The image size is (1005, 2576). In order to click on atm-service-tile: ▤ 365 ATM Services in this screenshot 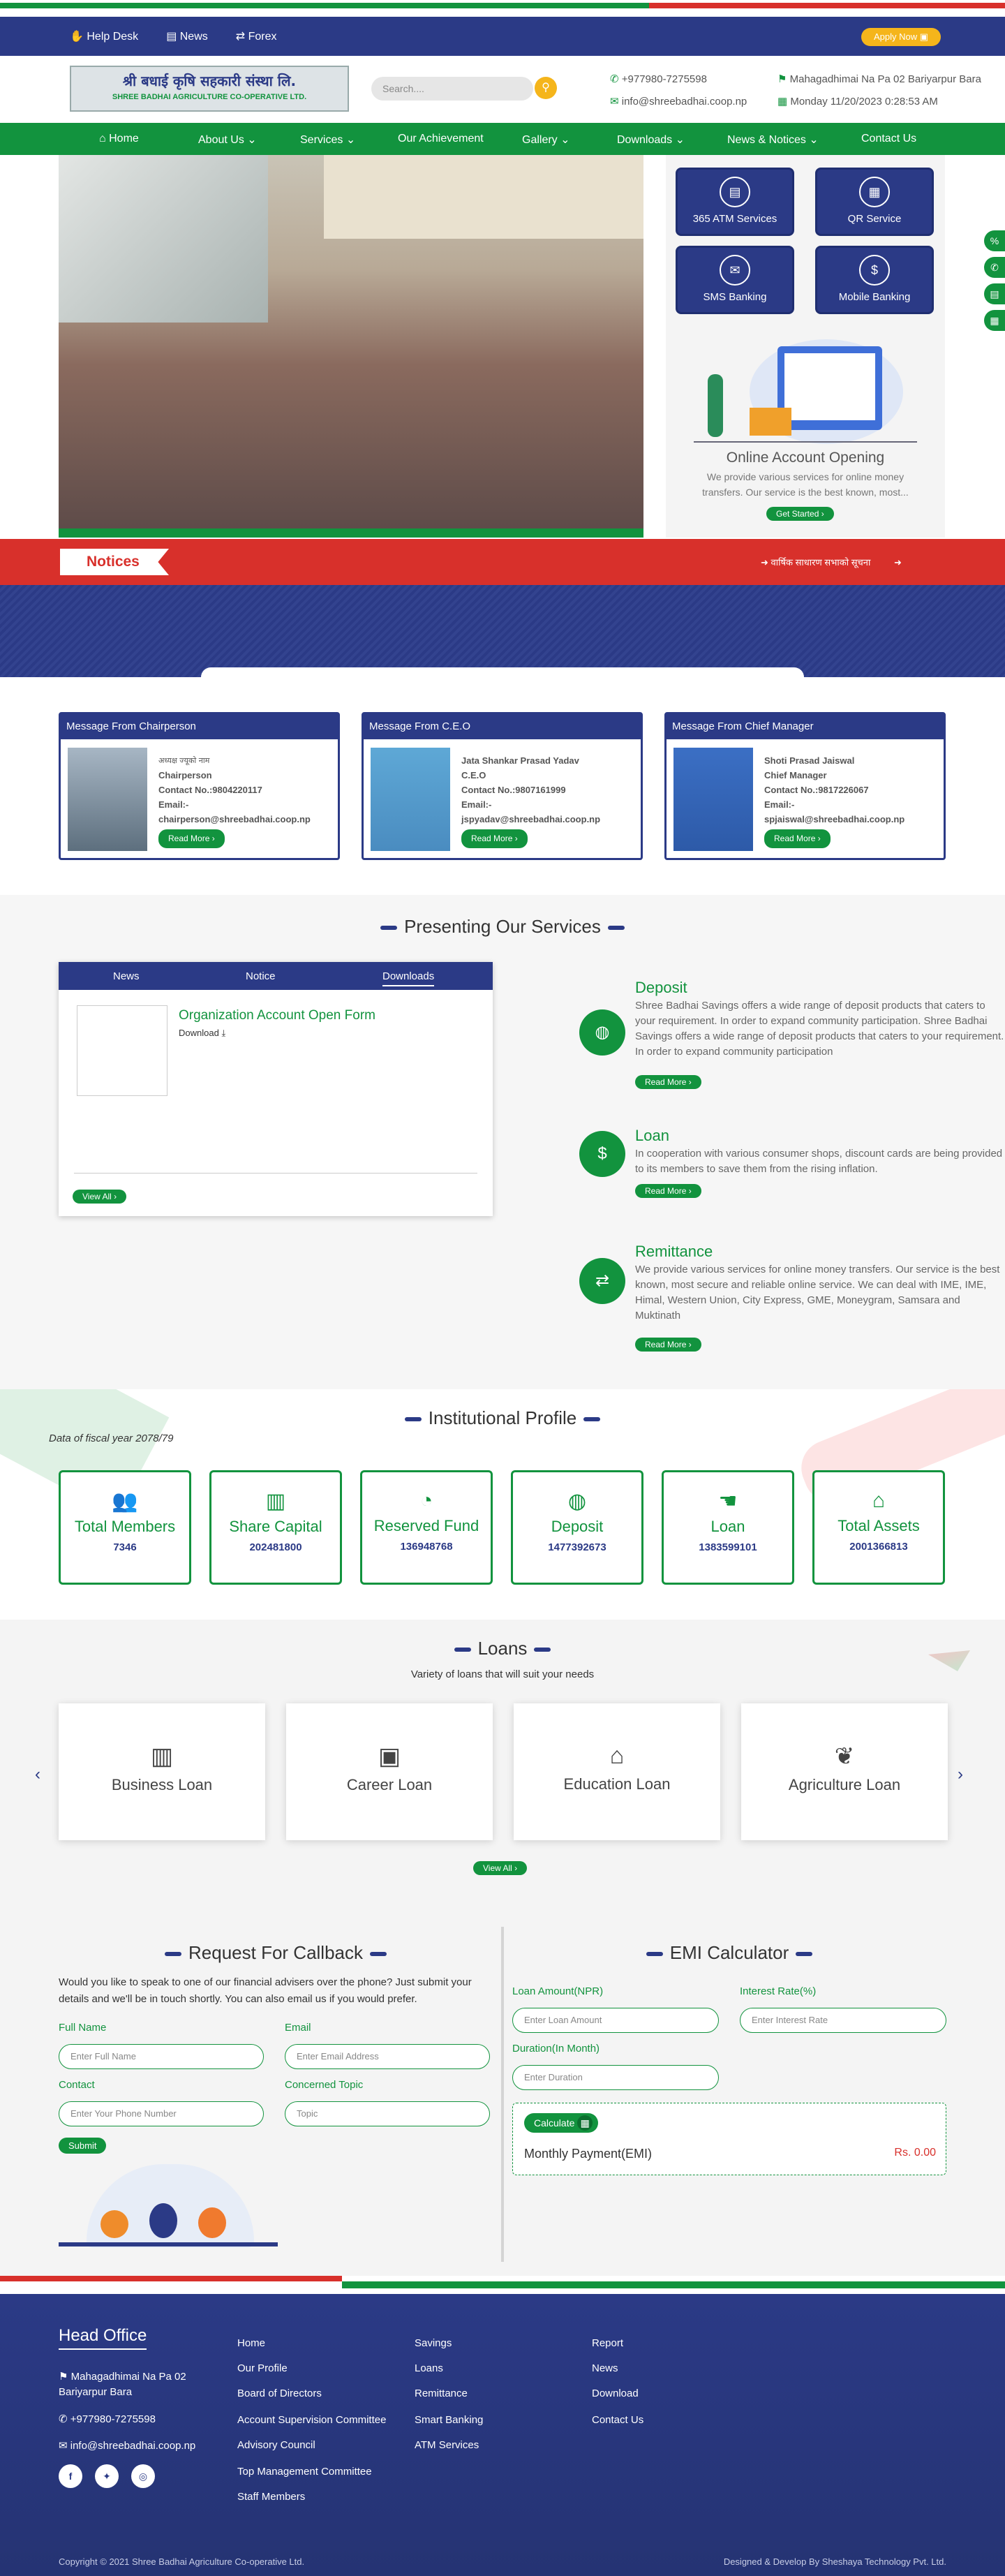, I will do `click(735, 202)`.